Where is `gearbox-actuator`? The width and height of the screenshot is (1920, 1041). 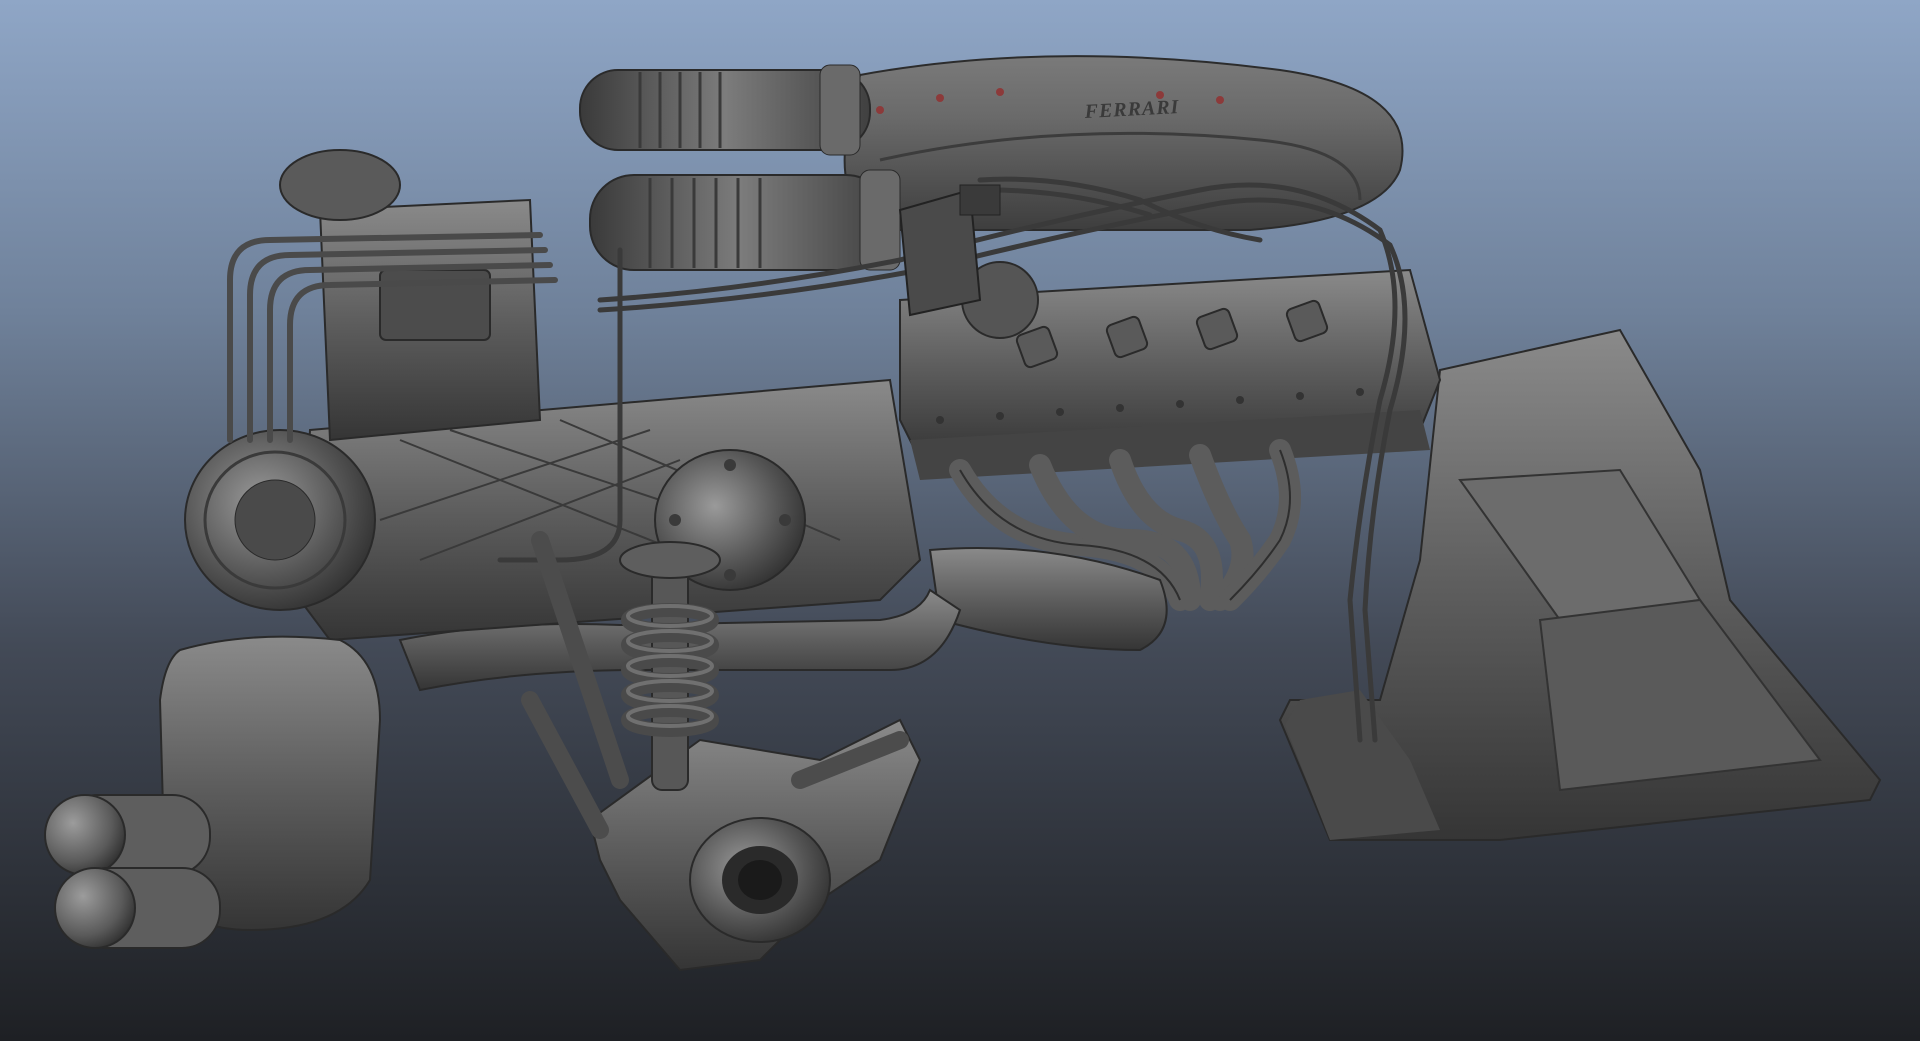 gearbox-actuator is located at coordinates (410, 295).